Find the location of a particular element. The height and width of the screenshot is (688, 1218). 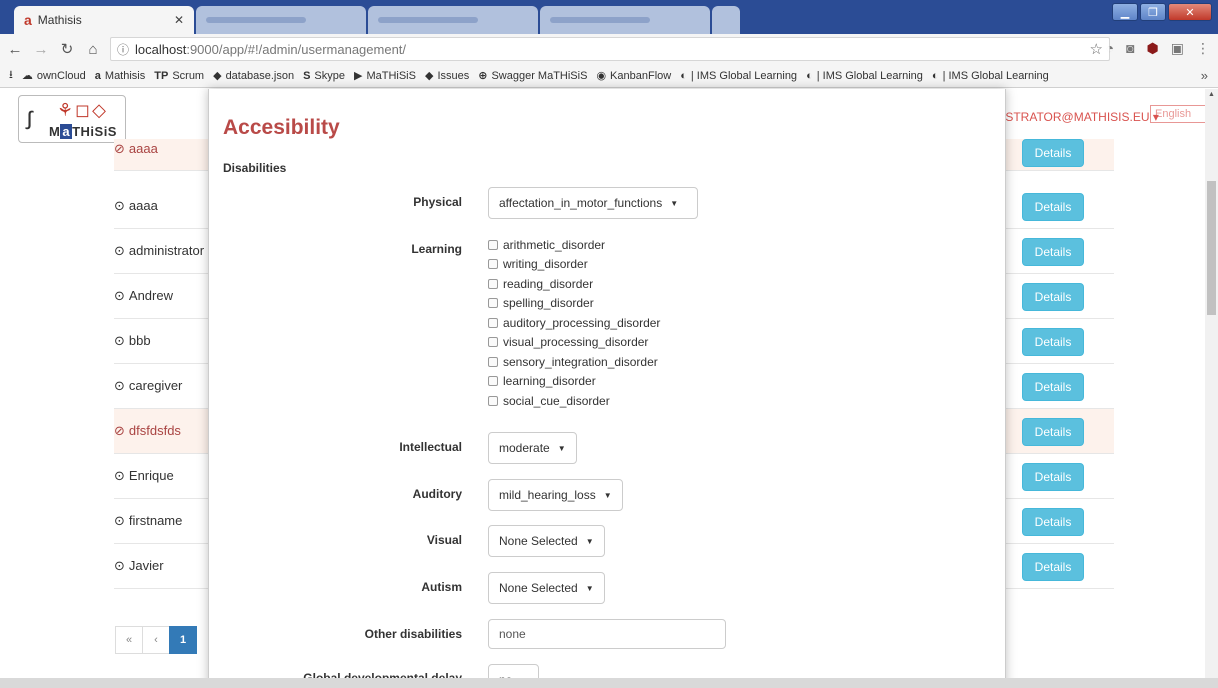

bookmark-star-icon: ☆ is located at coordinates (1096, 49).